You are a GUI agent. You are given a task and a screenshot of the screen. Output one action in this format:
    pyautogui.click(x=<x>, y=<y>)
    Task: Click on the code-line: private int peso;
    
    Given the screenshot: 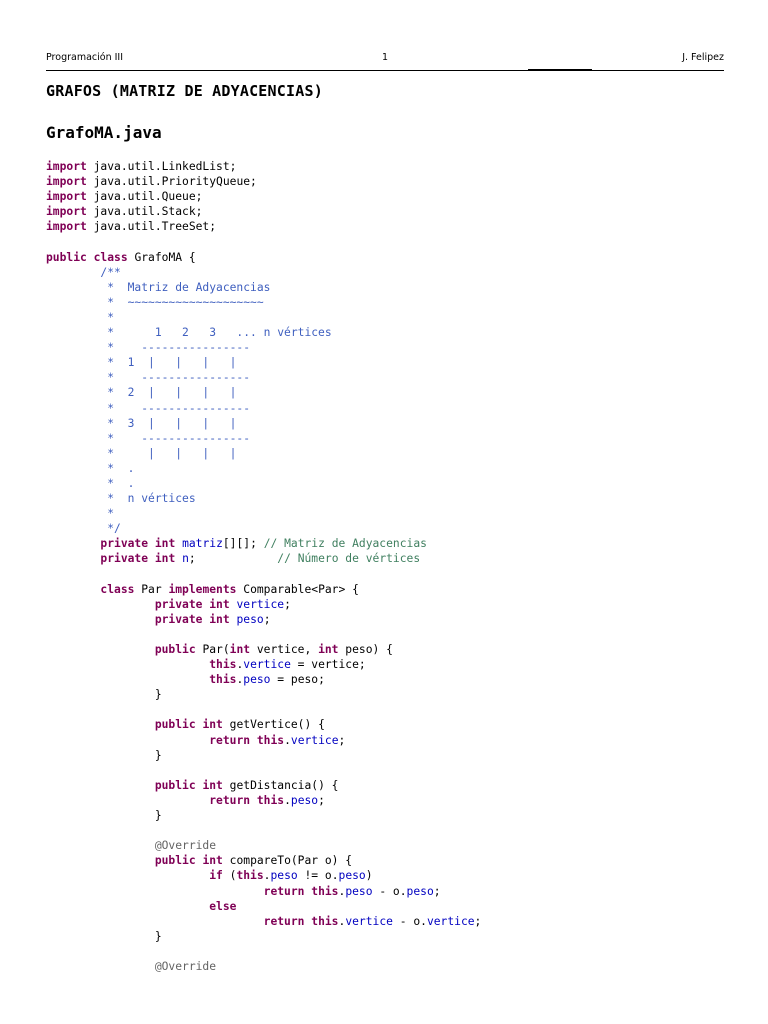 What is the action you would take?
    pyautogui.click(x=396, y=619)
    